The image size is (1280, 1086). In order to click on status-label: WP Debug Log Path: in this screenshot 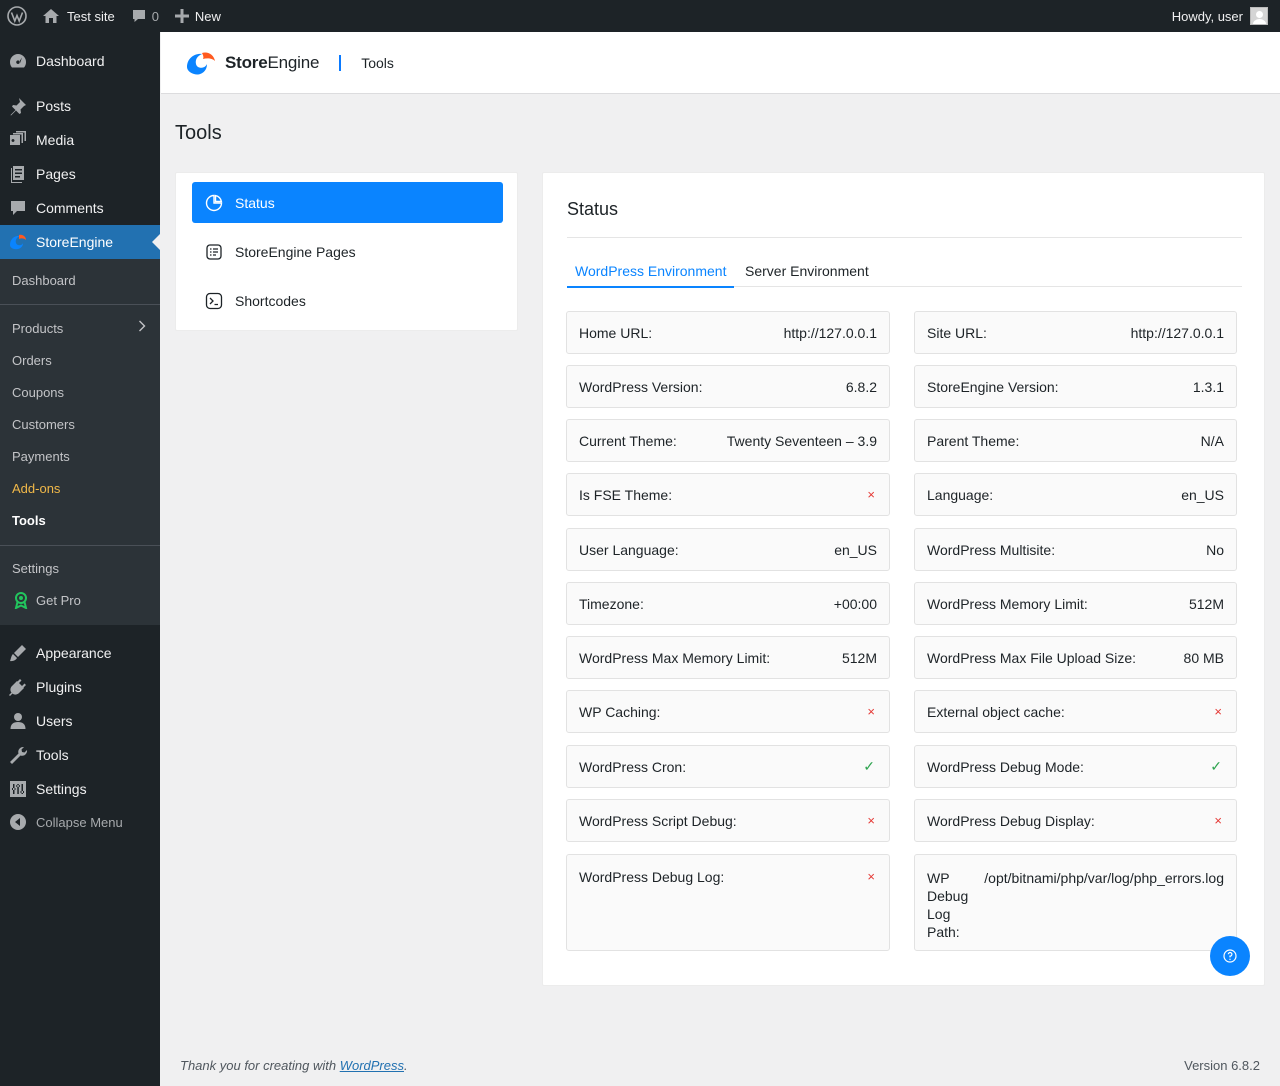, I will do `click(948, 905)`.